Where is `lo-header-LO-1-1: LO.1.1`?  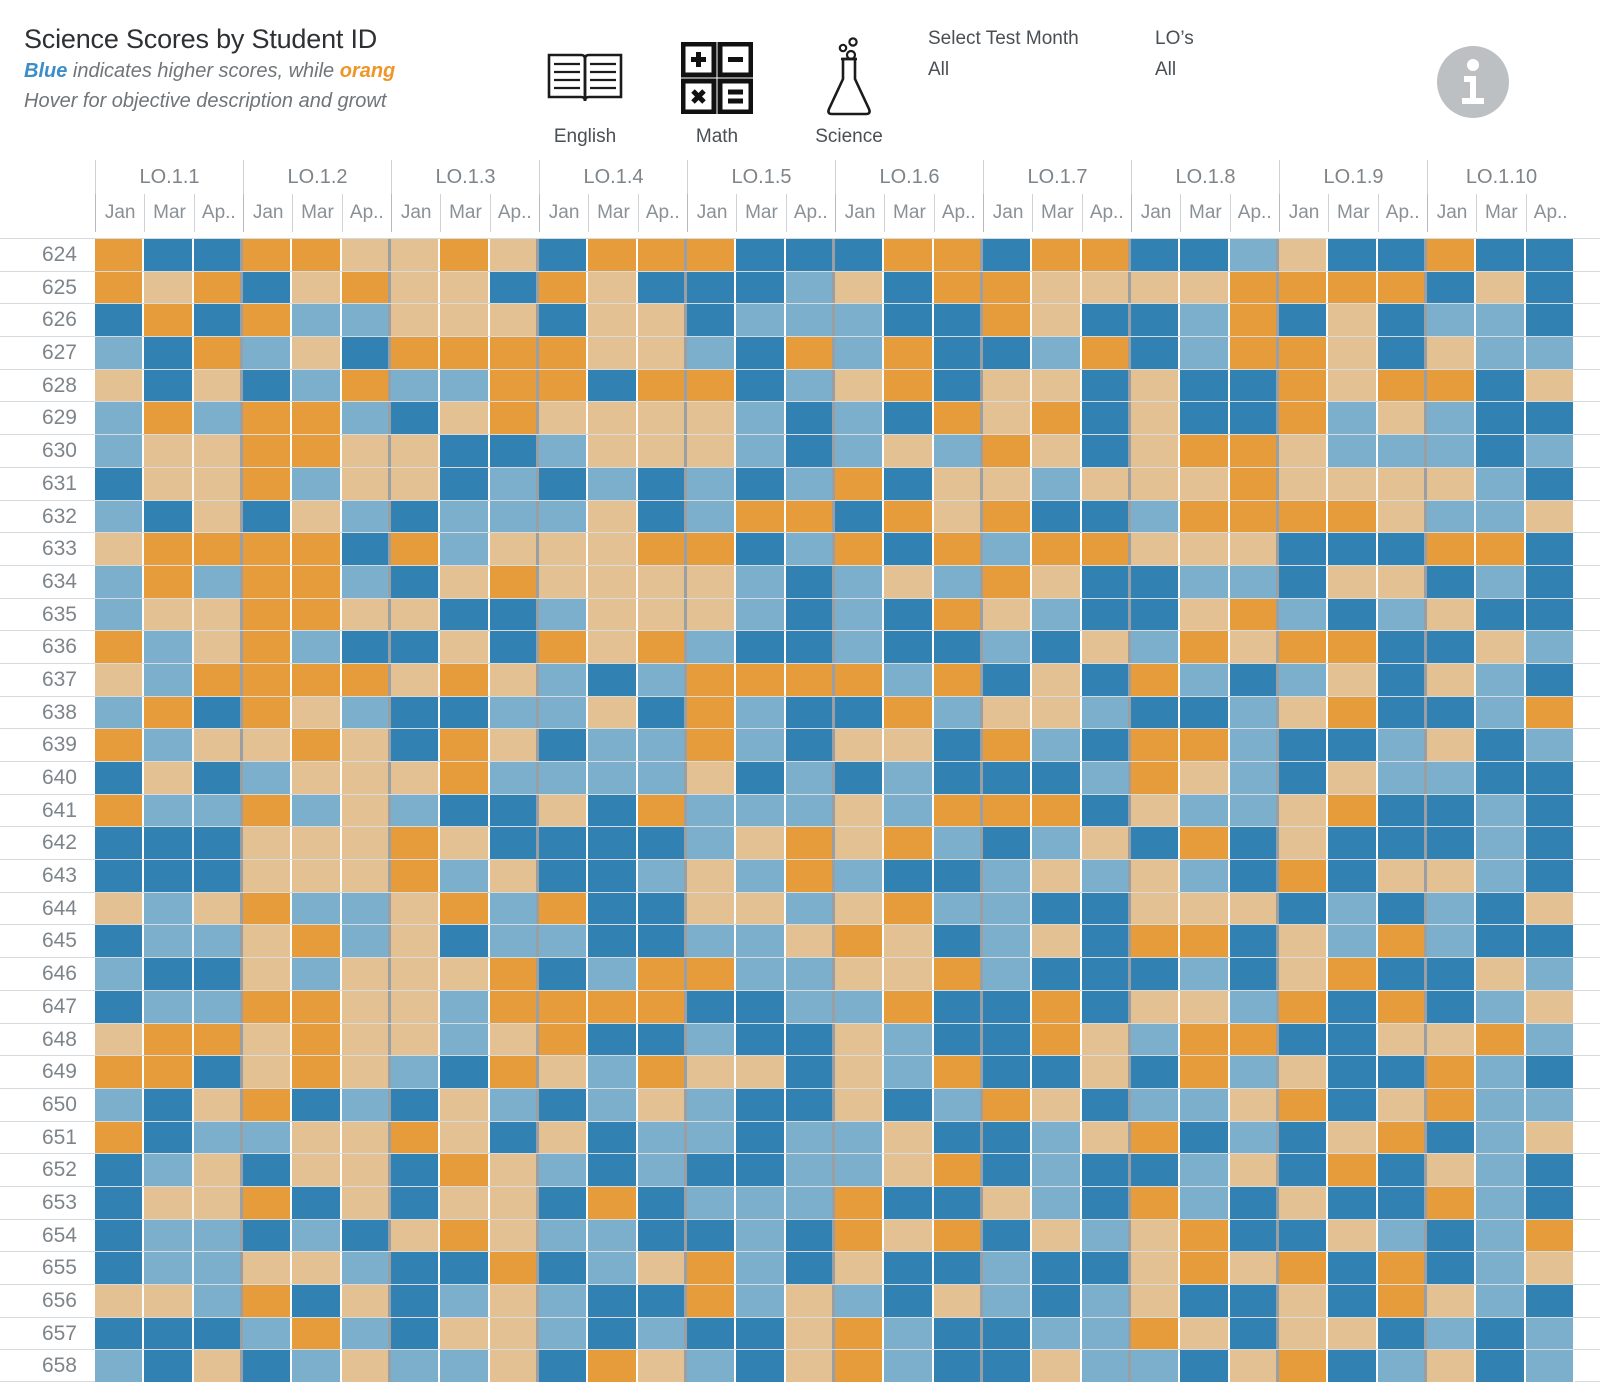 lo-header-LO-1-1: LO.1.1 is located at coordinates (169, 177).